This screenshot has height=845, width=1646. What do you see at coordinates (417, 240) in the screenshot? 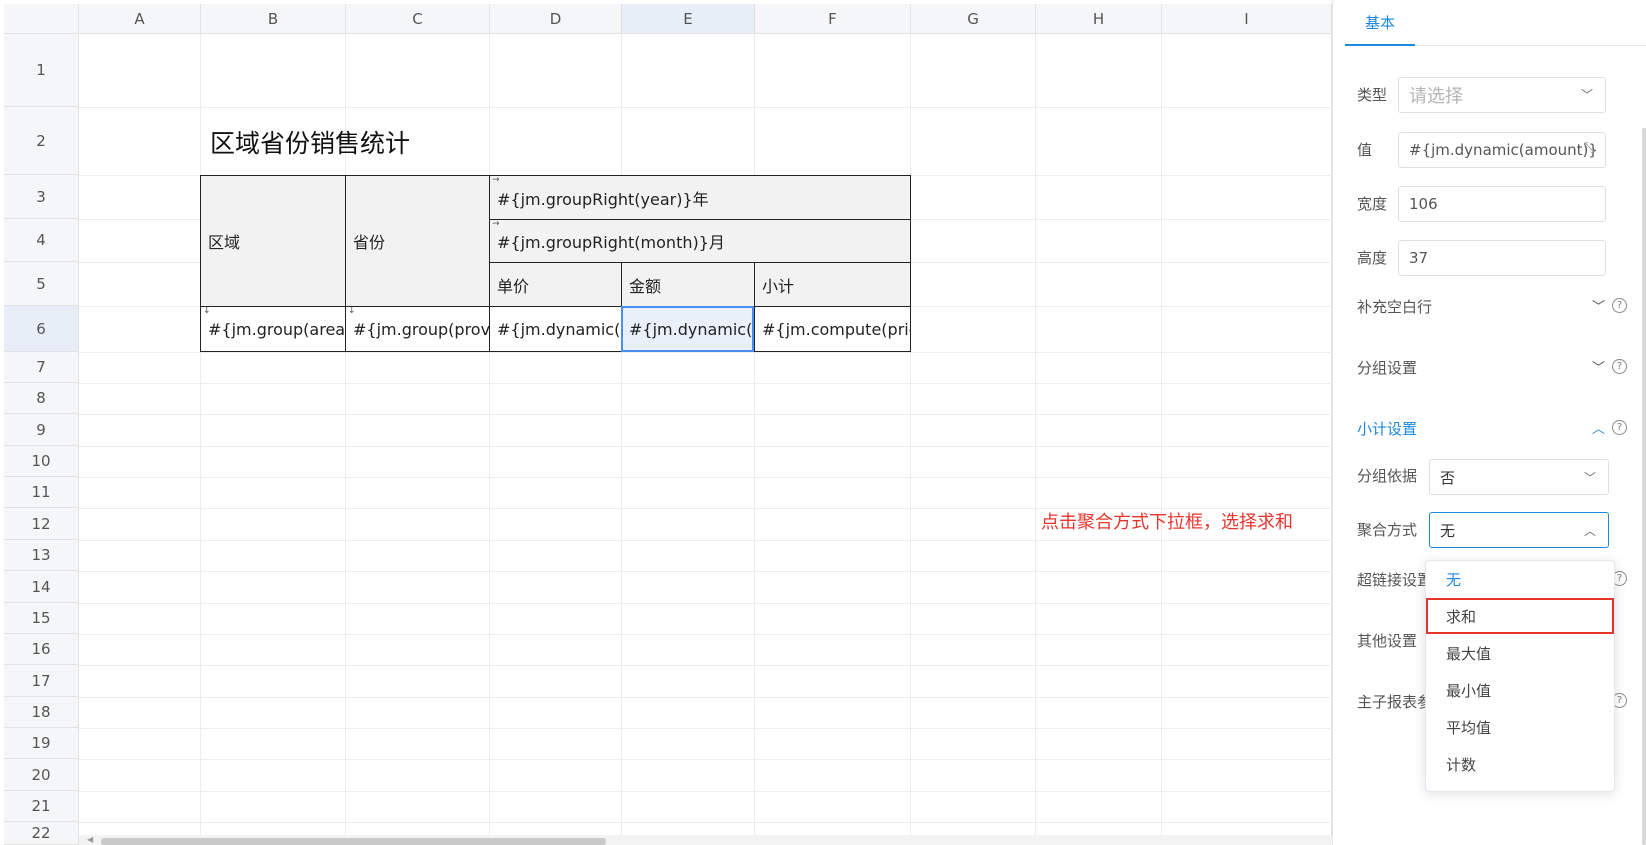
I see `cell-province-header: 省份` at bounding box center [417, 240].